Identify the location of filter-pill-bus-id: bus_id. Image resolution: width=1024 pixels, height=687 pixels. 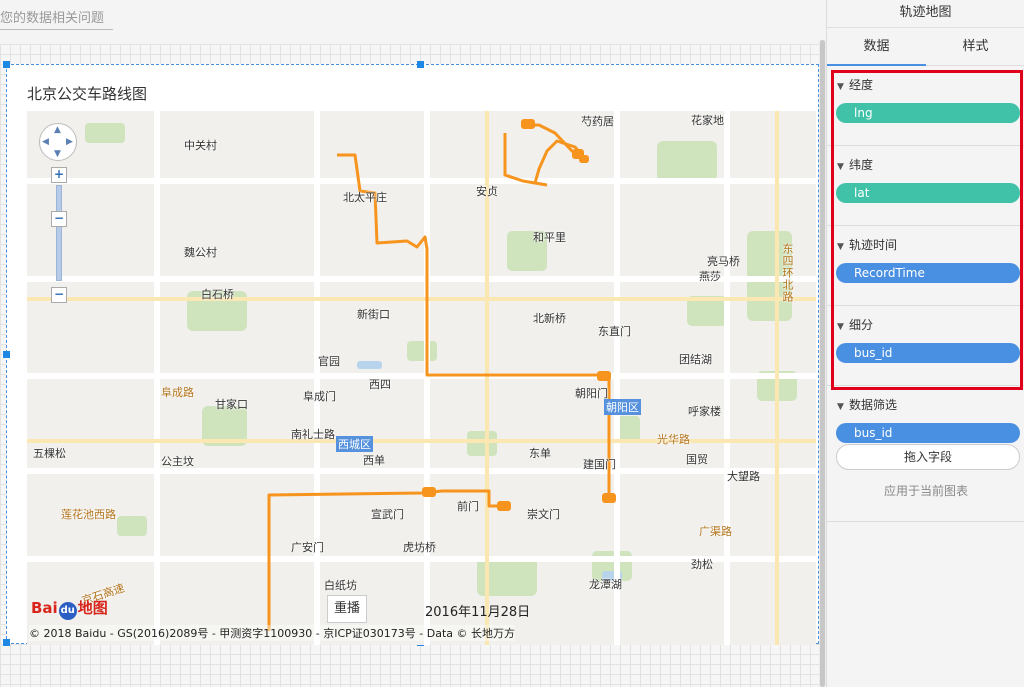
(928, 433).